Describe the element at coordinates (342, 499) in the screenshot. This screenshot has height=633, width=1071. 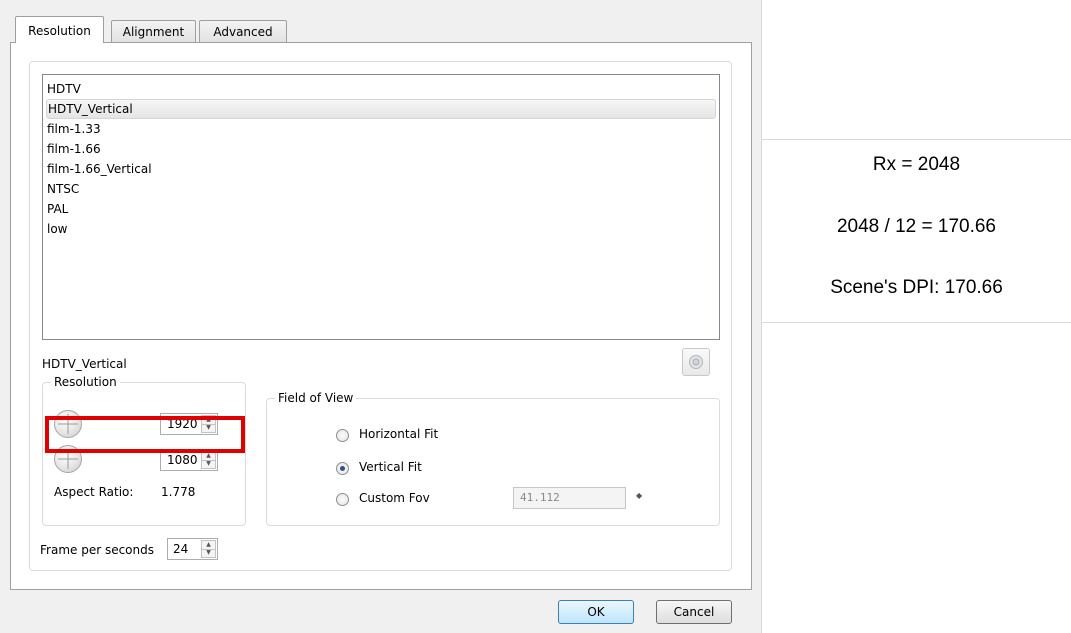
I see `custom-fov-radio` at that location.